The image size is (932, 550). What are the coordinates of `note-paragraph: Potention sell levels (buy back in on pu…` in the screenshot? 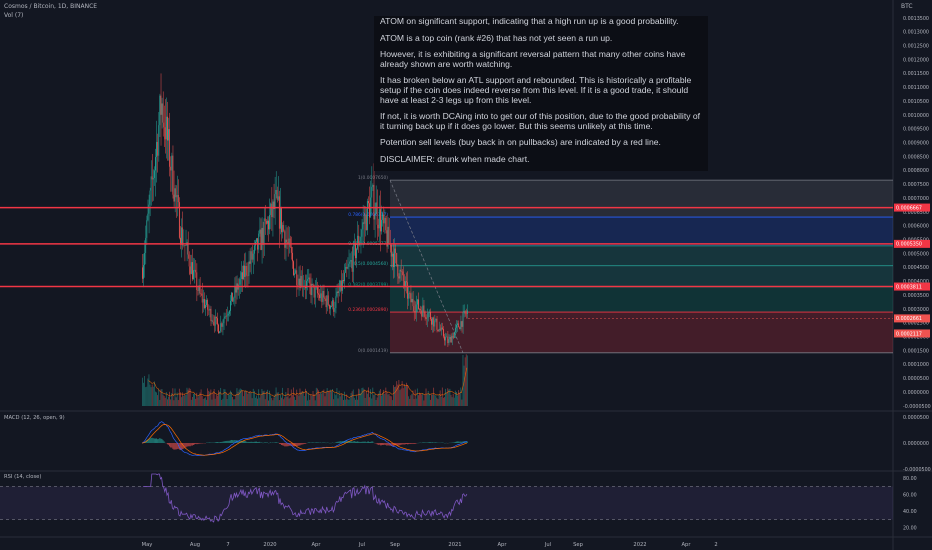 It's located at (520, 142).